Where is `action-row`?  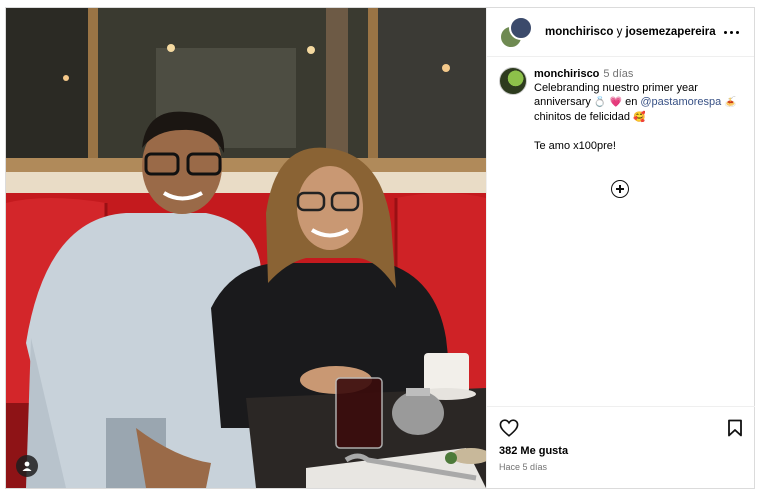 action-row is located at coordinates (621, 428).